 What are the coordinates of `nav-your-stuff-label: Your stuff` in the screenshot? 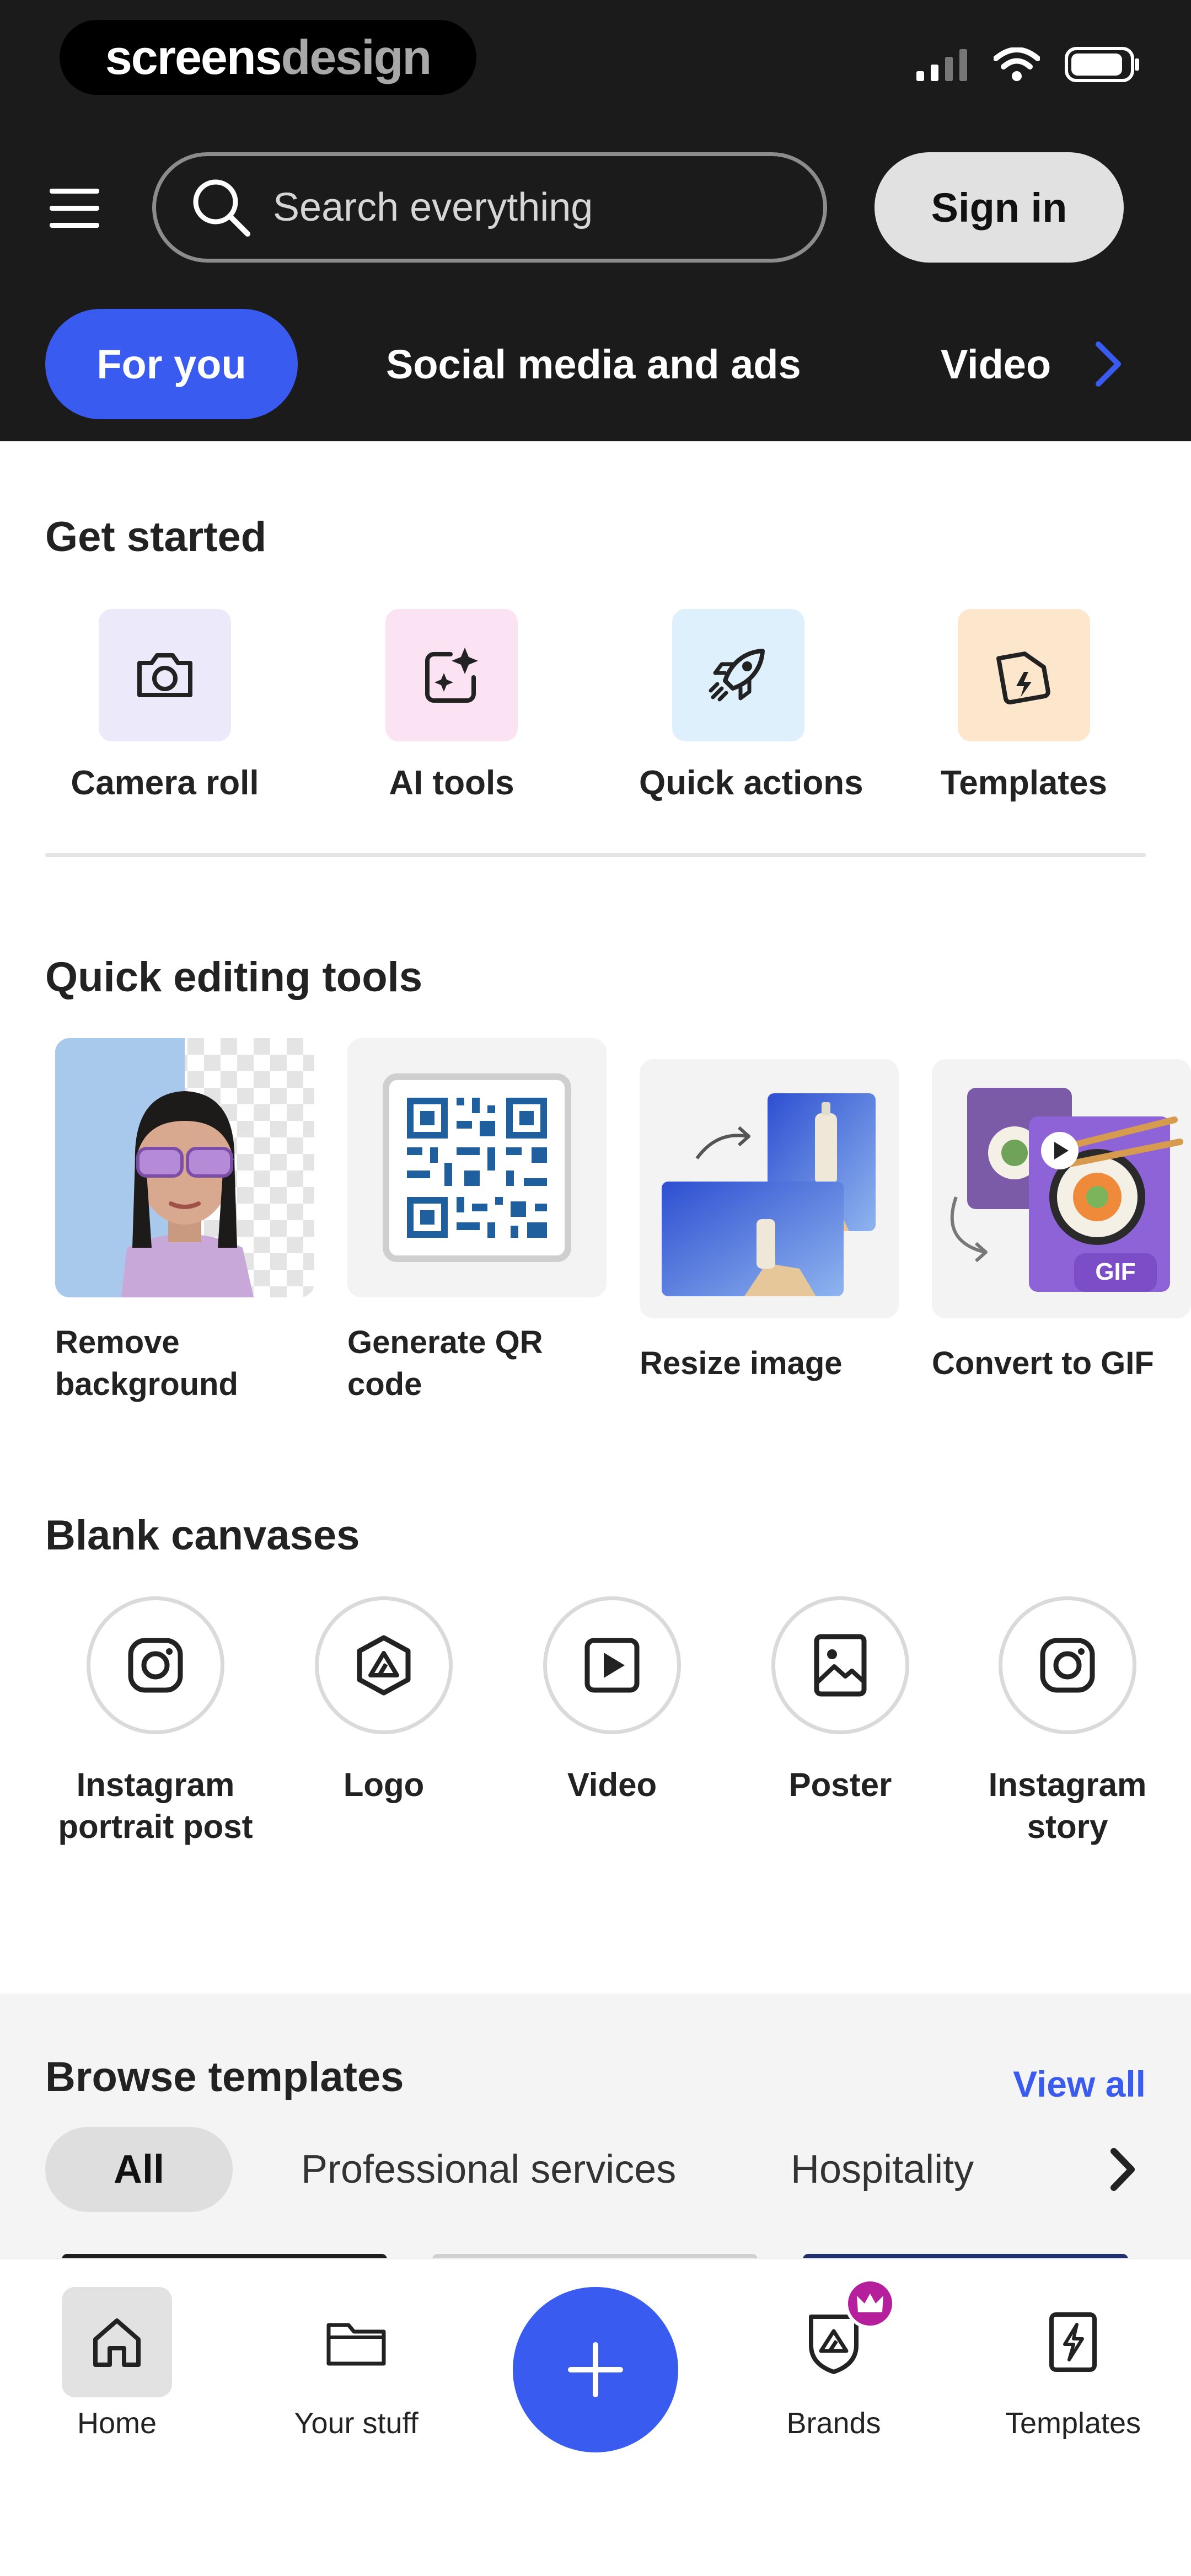 It's located at (356, 2423).